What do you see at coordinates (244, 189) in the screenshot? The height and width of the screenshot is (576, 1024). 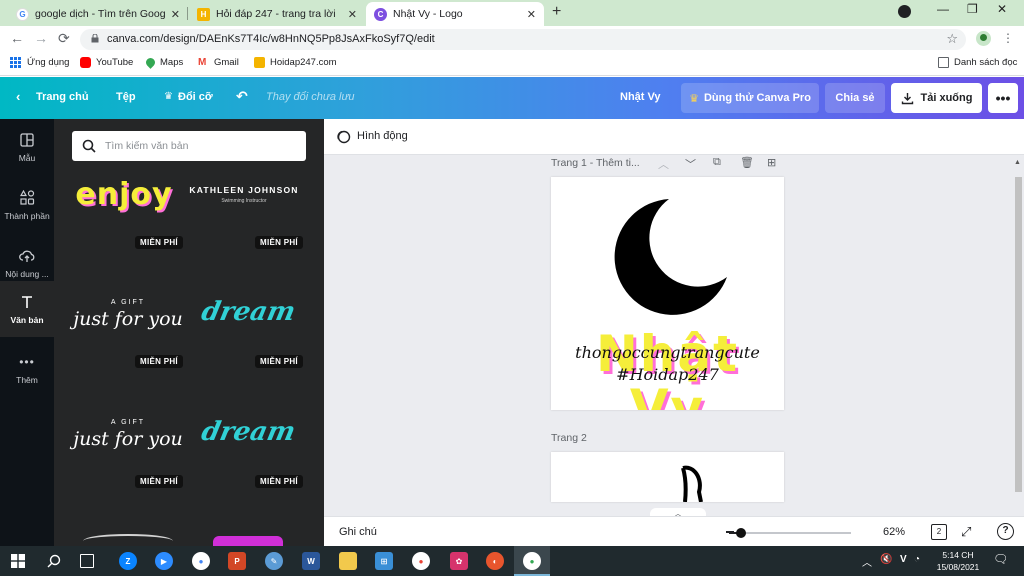 I see `template-text: KATHLEEN JOHNSON` at bounding box center [244, 189].